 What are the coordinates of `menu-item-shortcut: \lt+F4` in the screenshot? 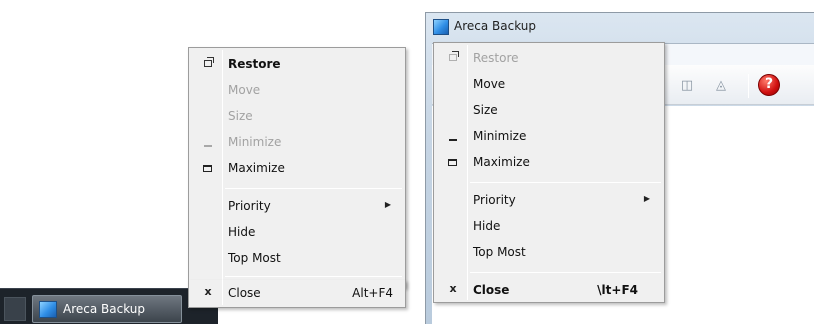 It's located at (617, 290).